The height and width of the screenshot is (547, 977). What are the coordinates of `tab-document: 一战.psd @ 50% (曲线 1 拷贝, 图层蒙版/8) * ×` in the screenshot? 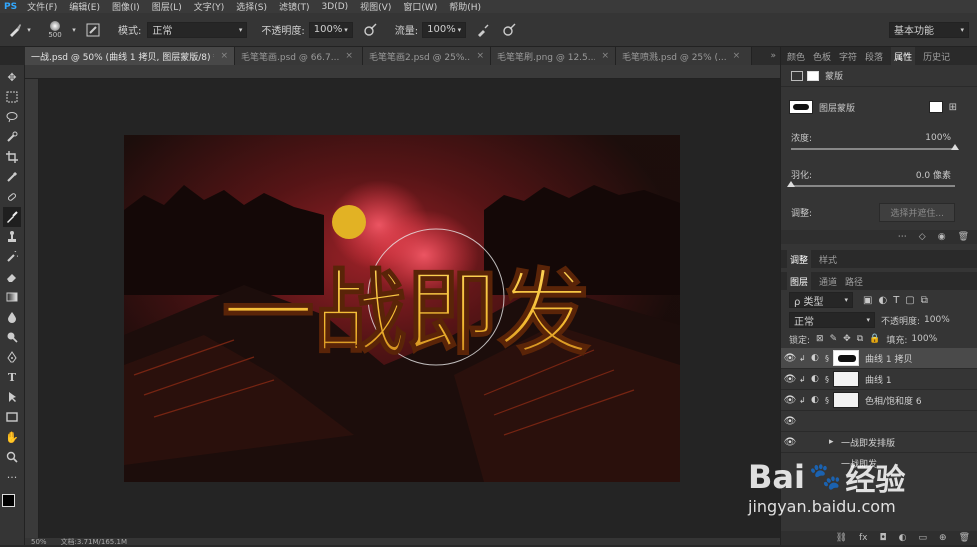 It's located at (130, 56).